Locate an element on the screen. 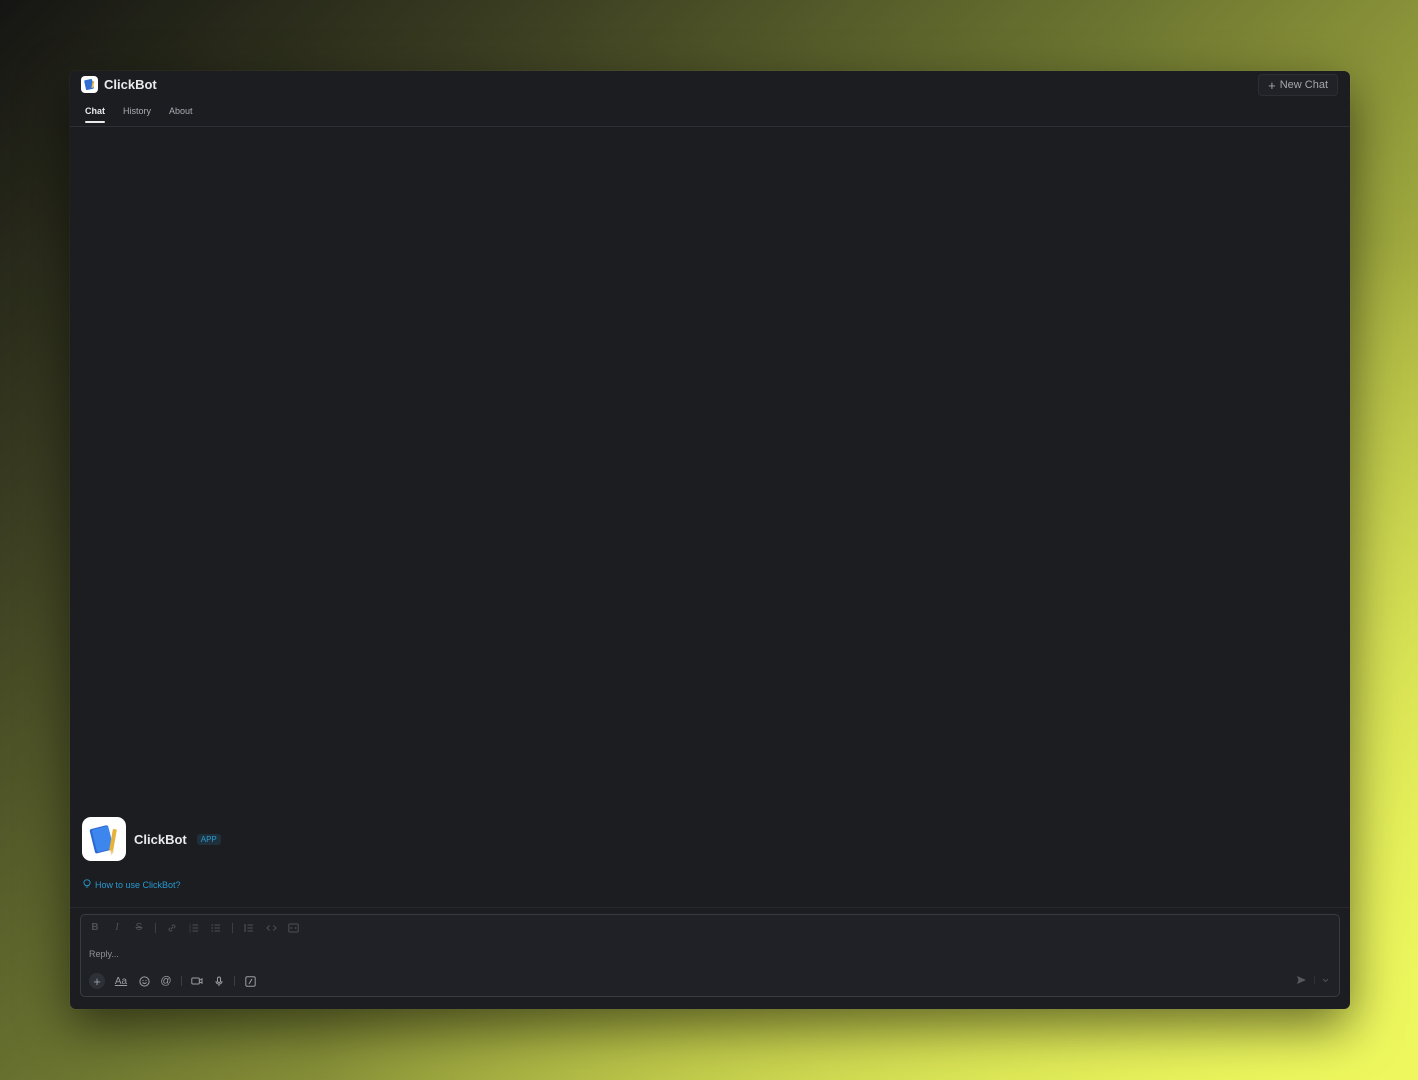  ordered-list-icon: 123 is located at coordinates (194, 927).